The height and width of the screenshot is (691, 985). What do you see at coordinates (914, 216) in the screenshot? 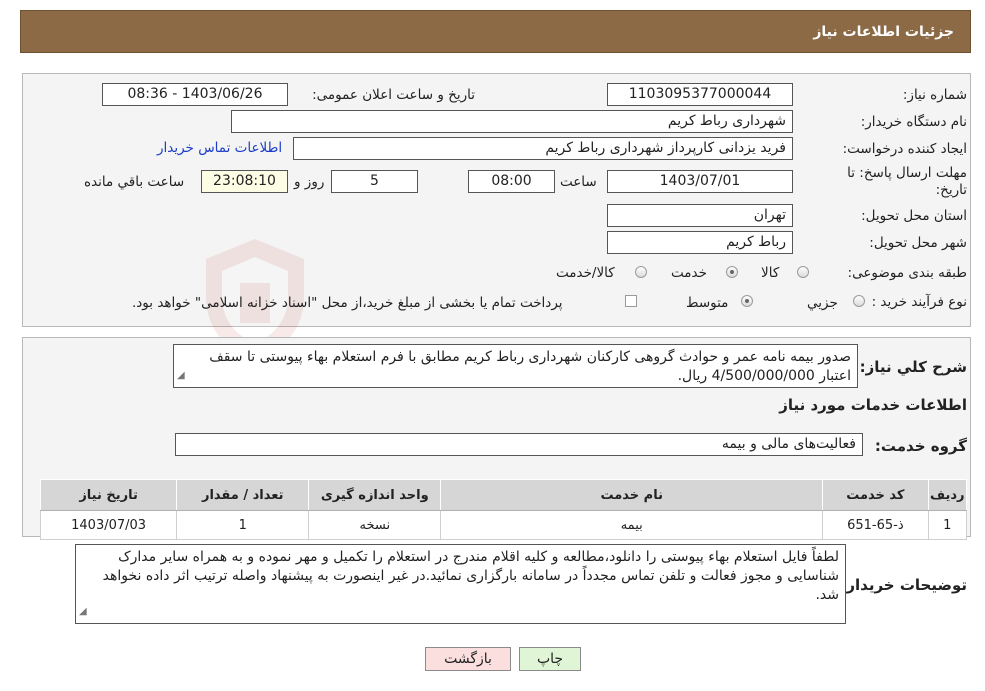
I see `province-label: استان محل تحویل:` at bounding box center [914, 216].